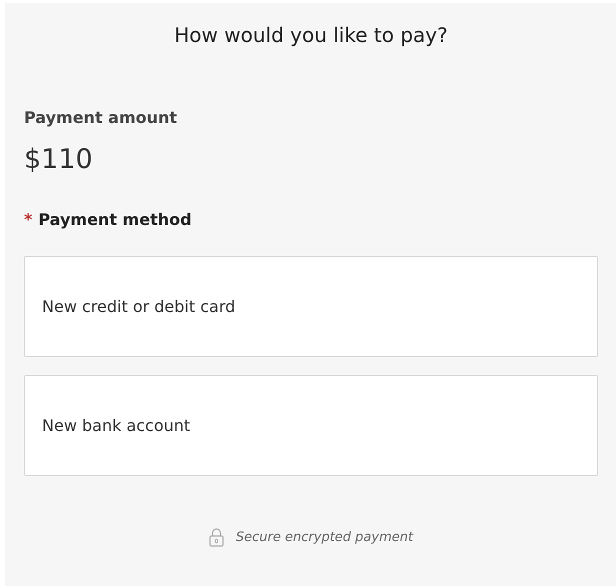 Image resolution: width=616 pixels, height=586 pixels. Describe the element at coordinates (216, 537) in the screenshot. I see `lock-icon` at that location.